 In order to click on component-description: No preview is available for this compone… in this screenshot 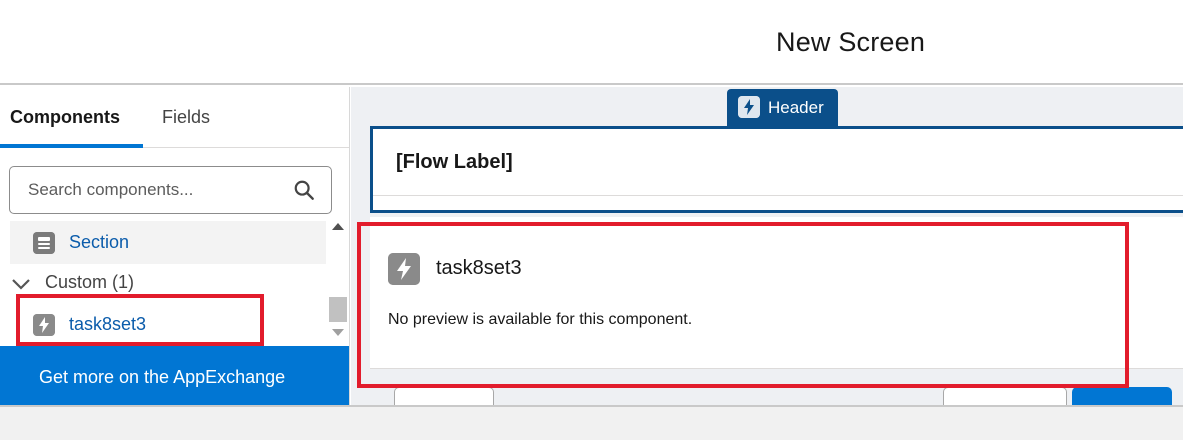, I will do `click(540, 319)`.